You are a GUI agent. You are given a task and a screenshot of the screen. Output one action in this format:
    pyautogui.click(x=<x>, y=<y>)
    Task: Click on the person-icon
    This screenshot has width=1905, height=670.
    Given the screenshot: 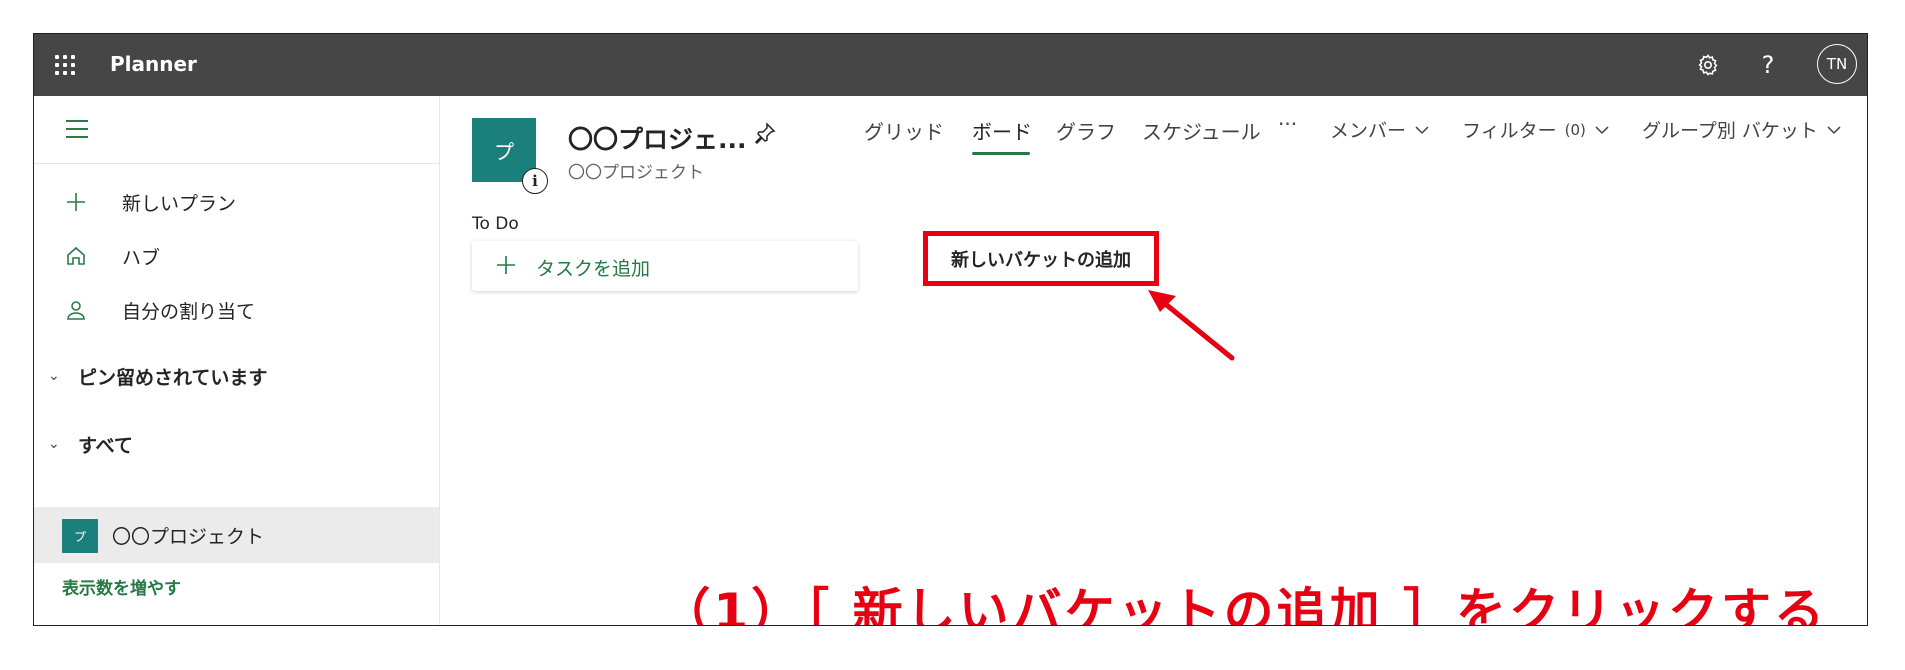 What is the action you would take?
    pyautogui.click(x=76, y=310)
    